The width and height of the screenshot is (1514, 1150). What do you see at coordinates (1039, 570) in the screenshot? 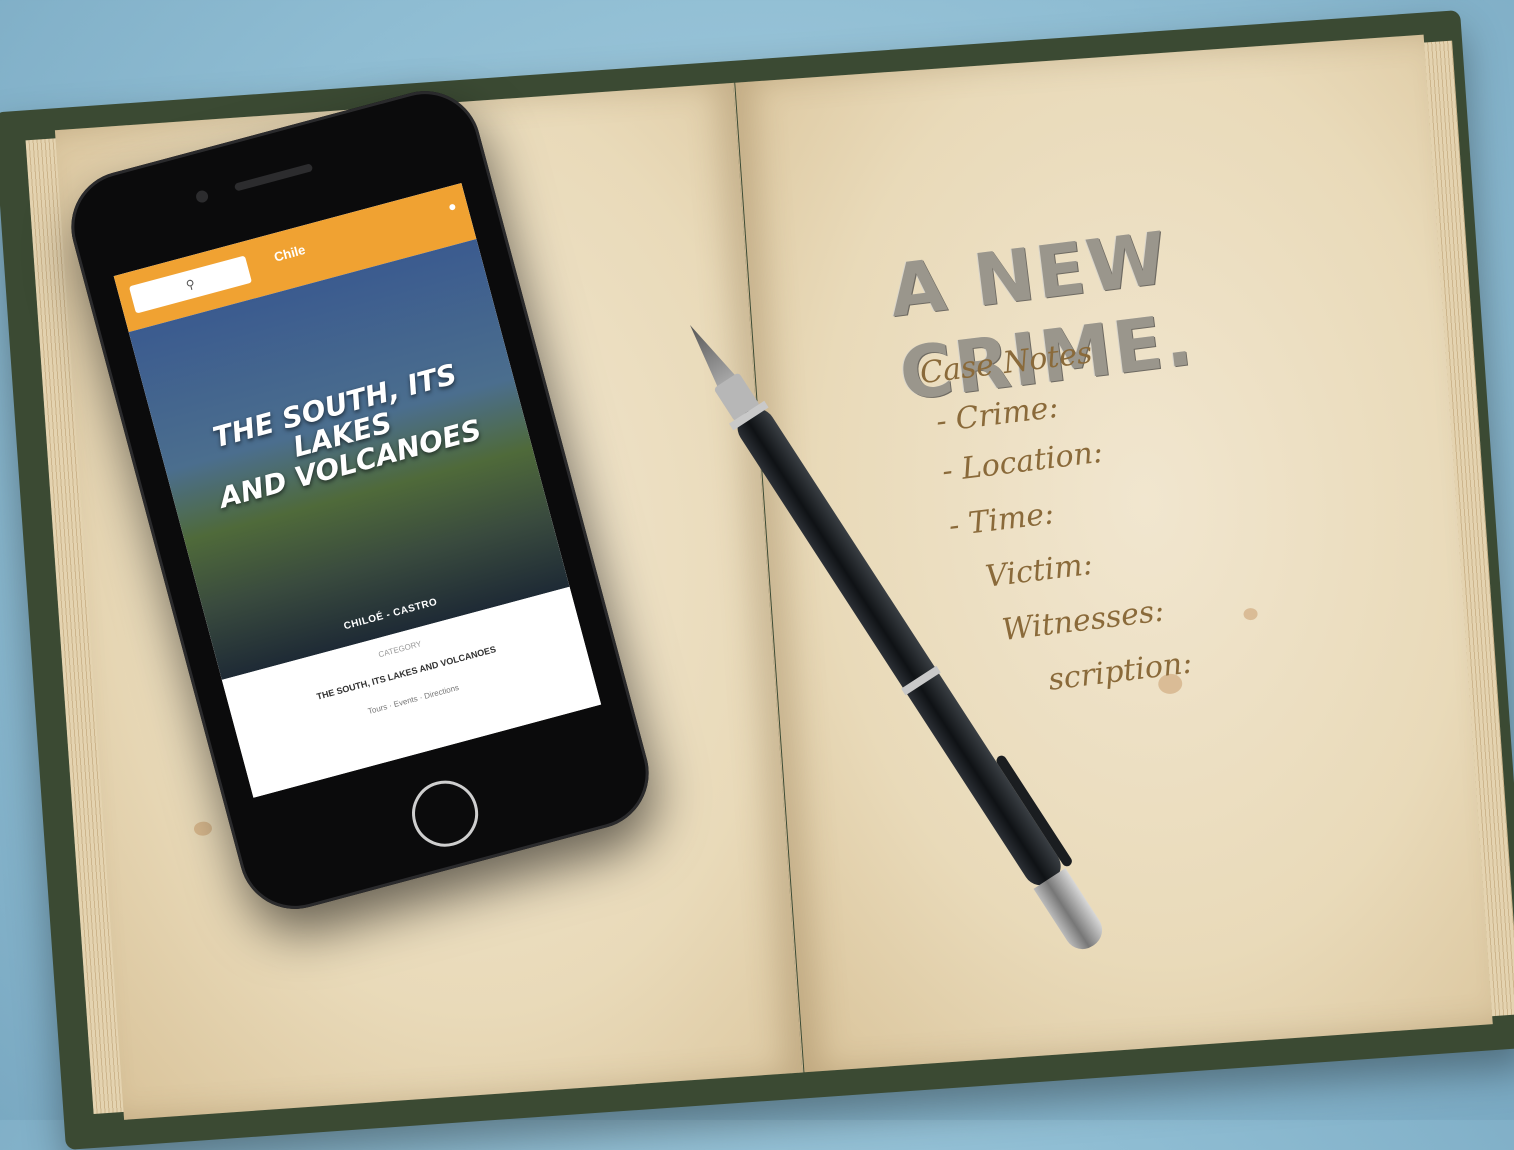
I see `note-line: Victim:` at bounding box center [1039, 570].